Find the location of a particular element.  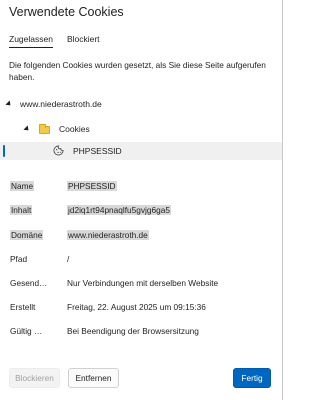

detail-key: Erstellt is located at coordinates (23, 307).